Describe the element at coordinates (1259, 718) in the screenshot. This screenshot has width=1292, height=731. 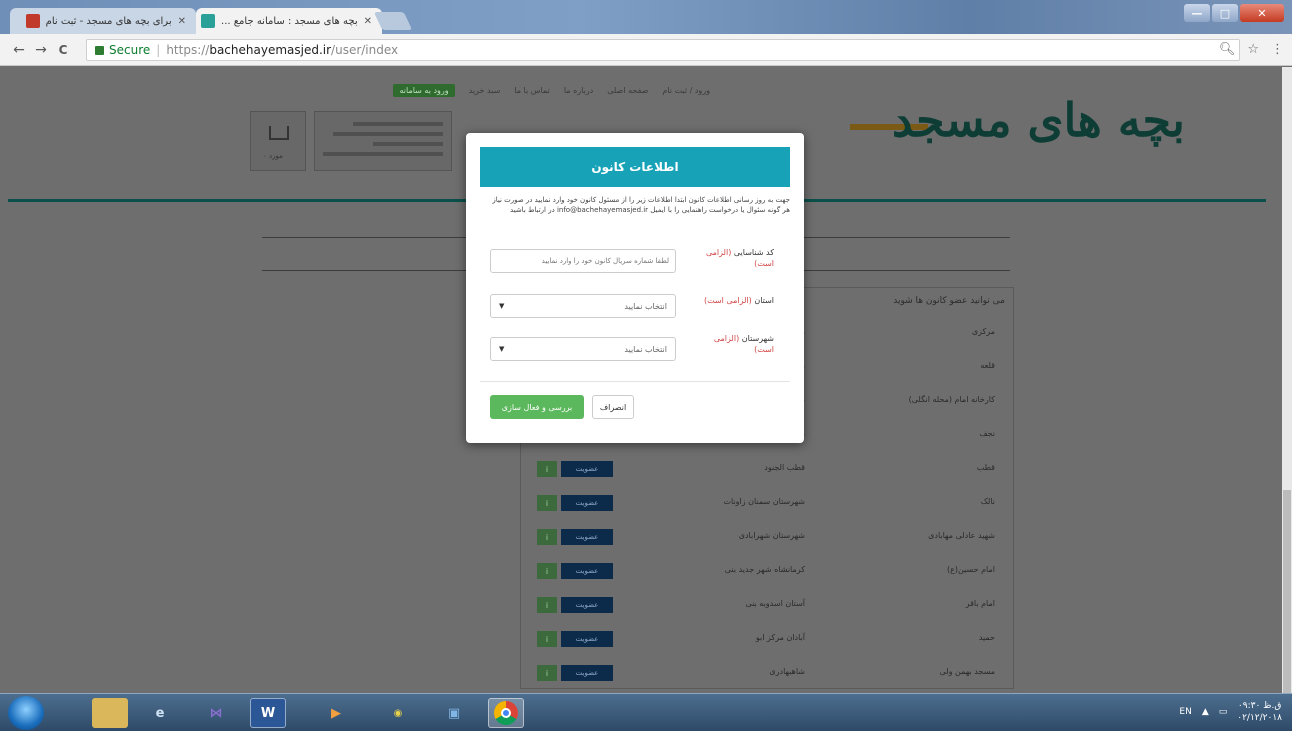
I see `date: ۰۲/۱۲/۲۰۱۸` at that location.